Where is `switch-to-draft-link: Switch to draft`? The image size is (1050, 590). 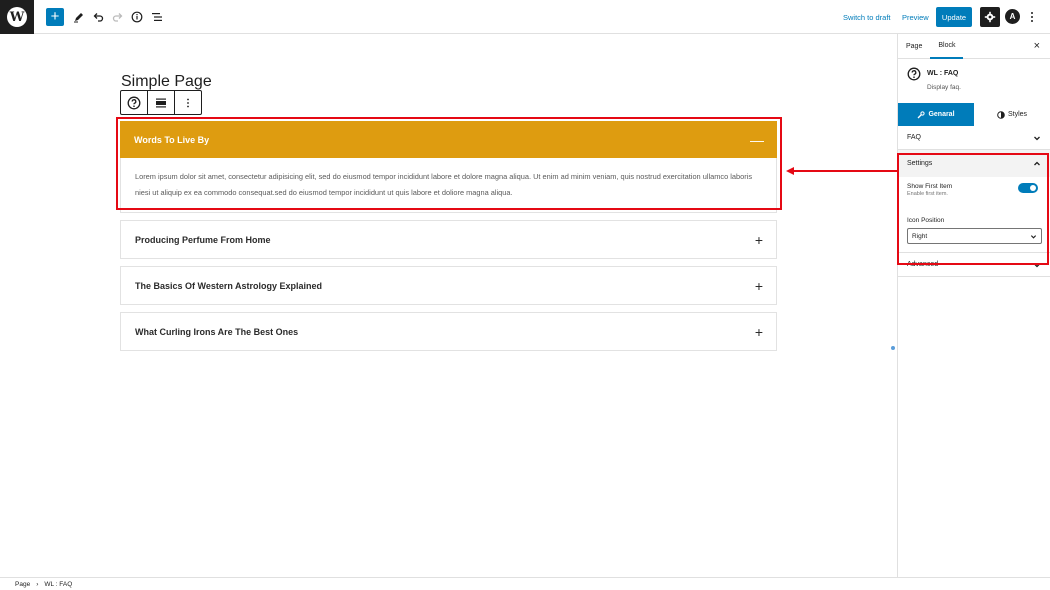
switch-to-draft-link: Switch to draft is located at coordinates (867, 17).